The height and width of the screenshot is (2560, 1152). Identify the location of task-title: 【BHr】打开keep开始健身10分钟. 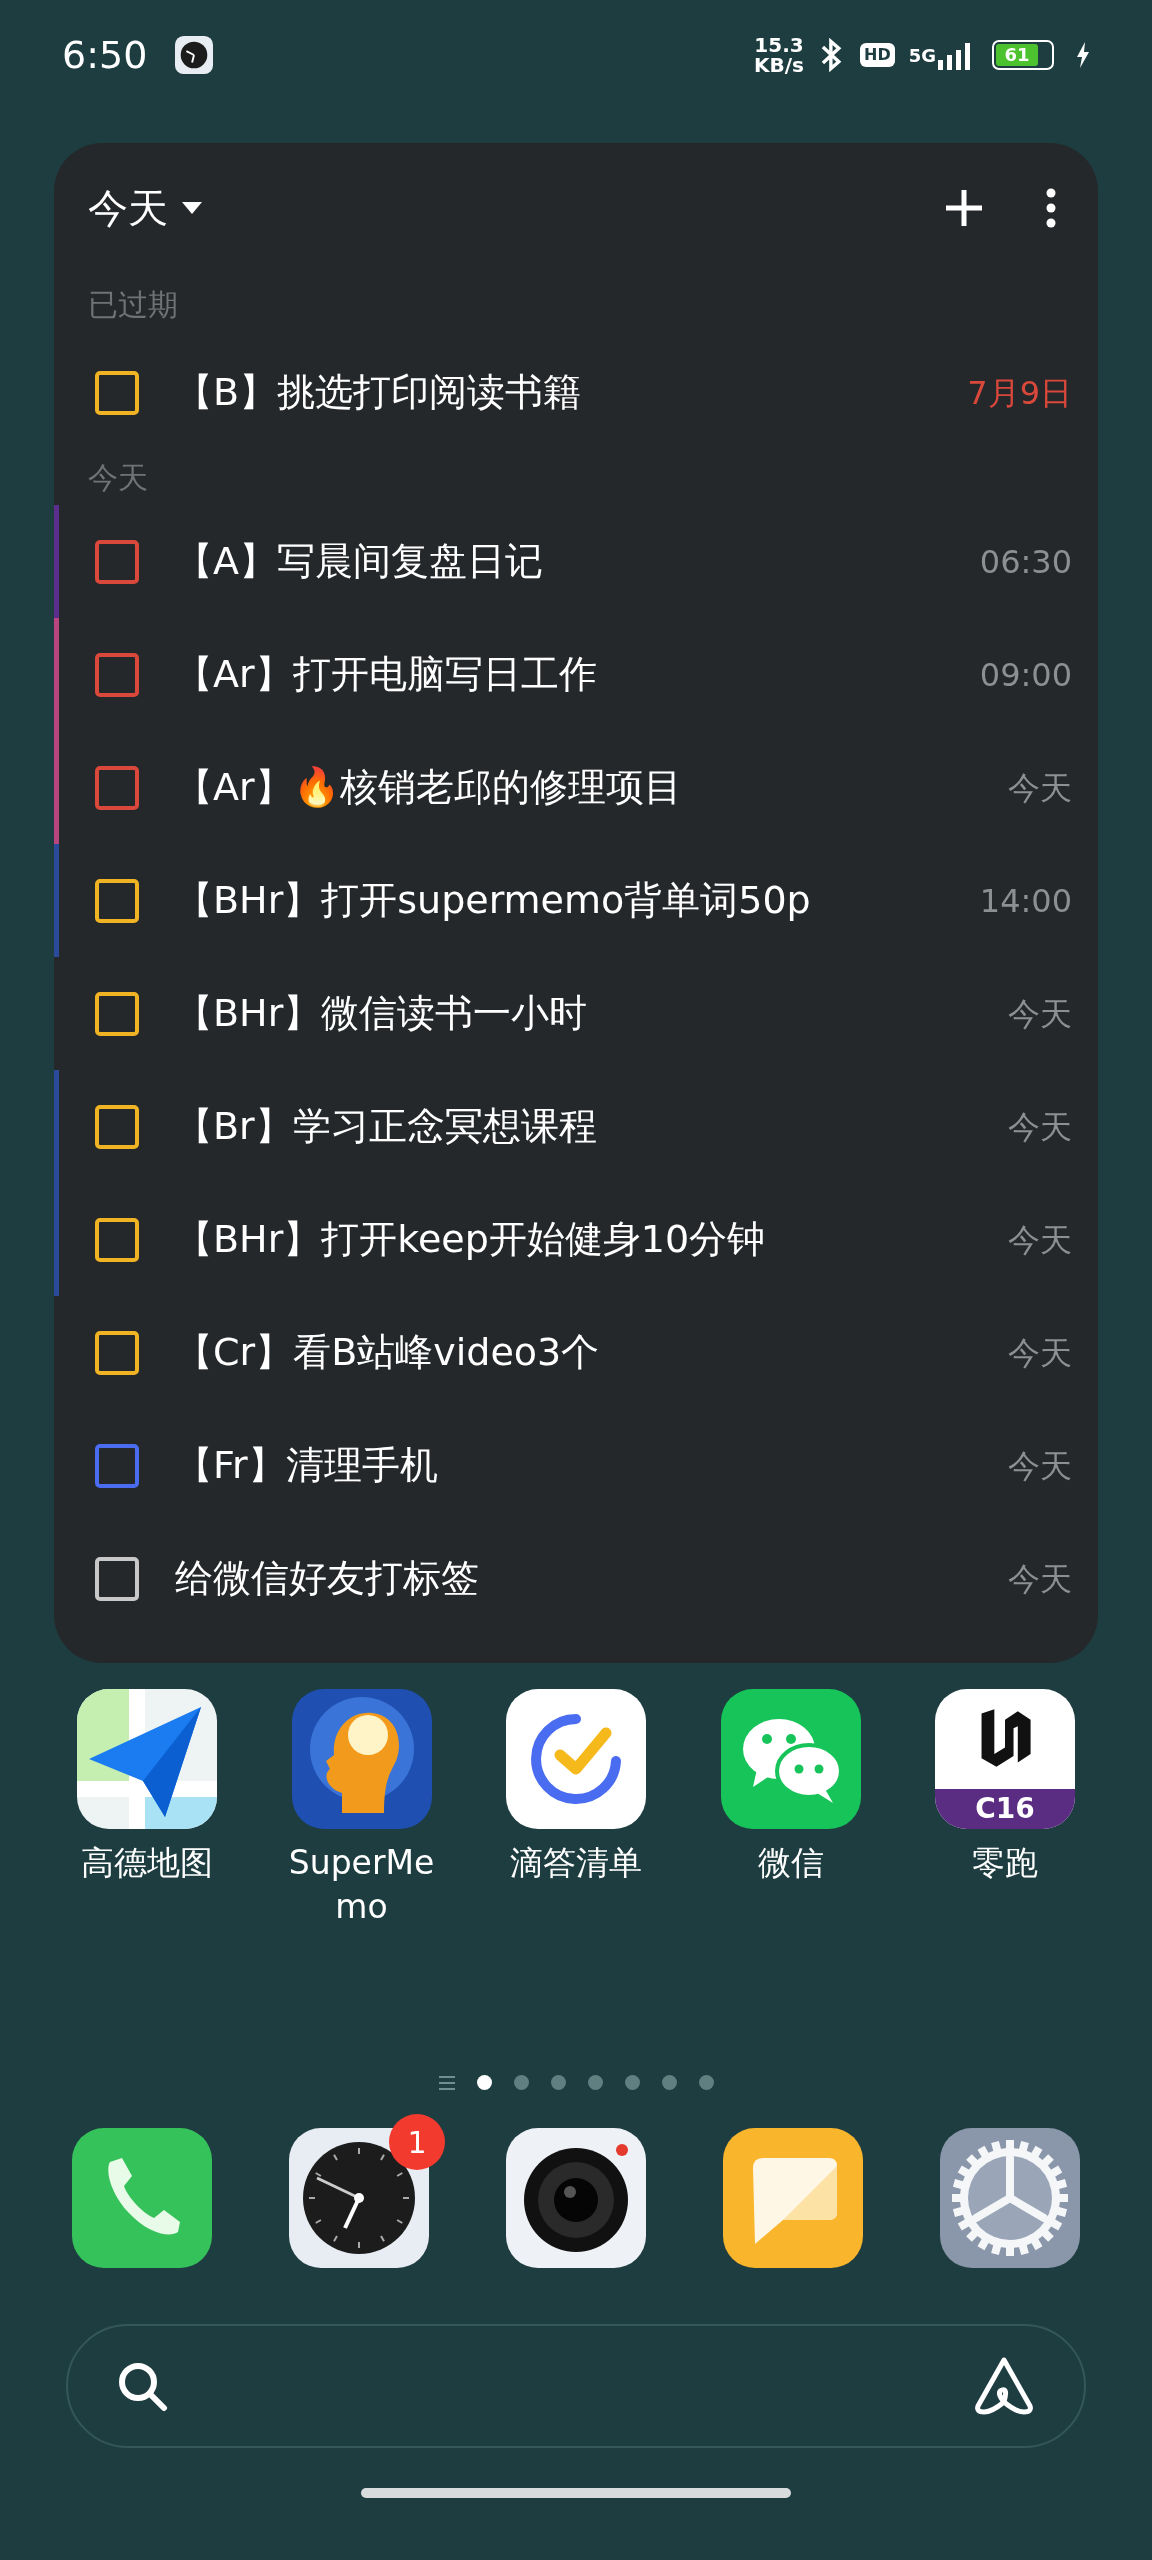
(470, 1239).